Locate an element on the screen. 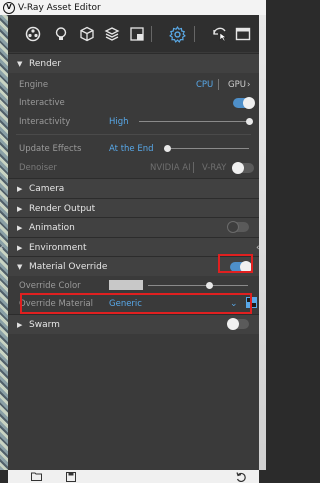  engine-gpu-option: GPU is located at coordinates (237, 85).